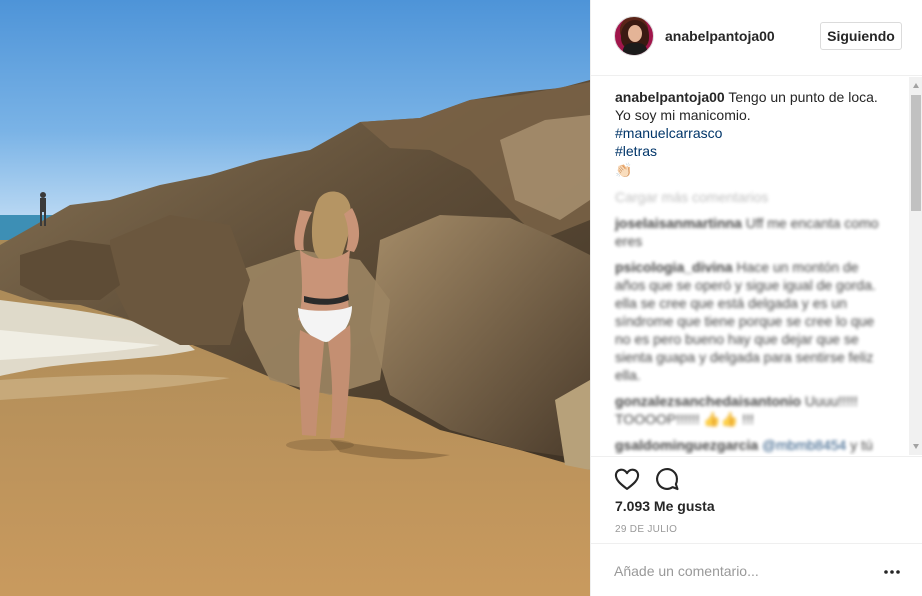 Image resolution: width=922 pixels, height=596 pixels. I want to click on comment-username: psicologia_divina, so click(673, 267).